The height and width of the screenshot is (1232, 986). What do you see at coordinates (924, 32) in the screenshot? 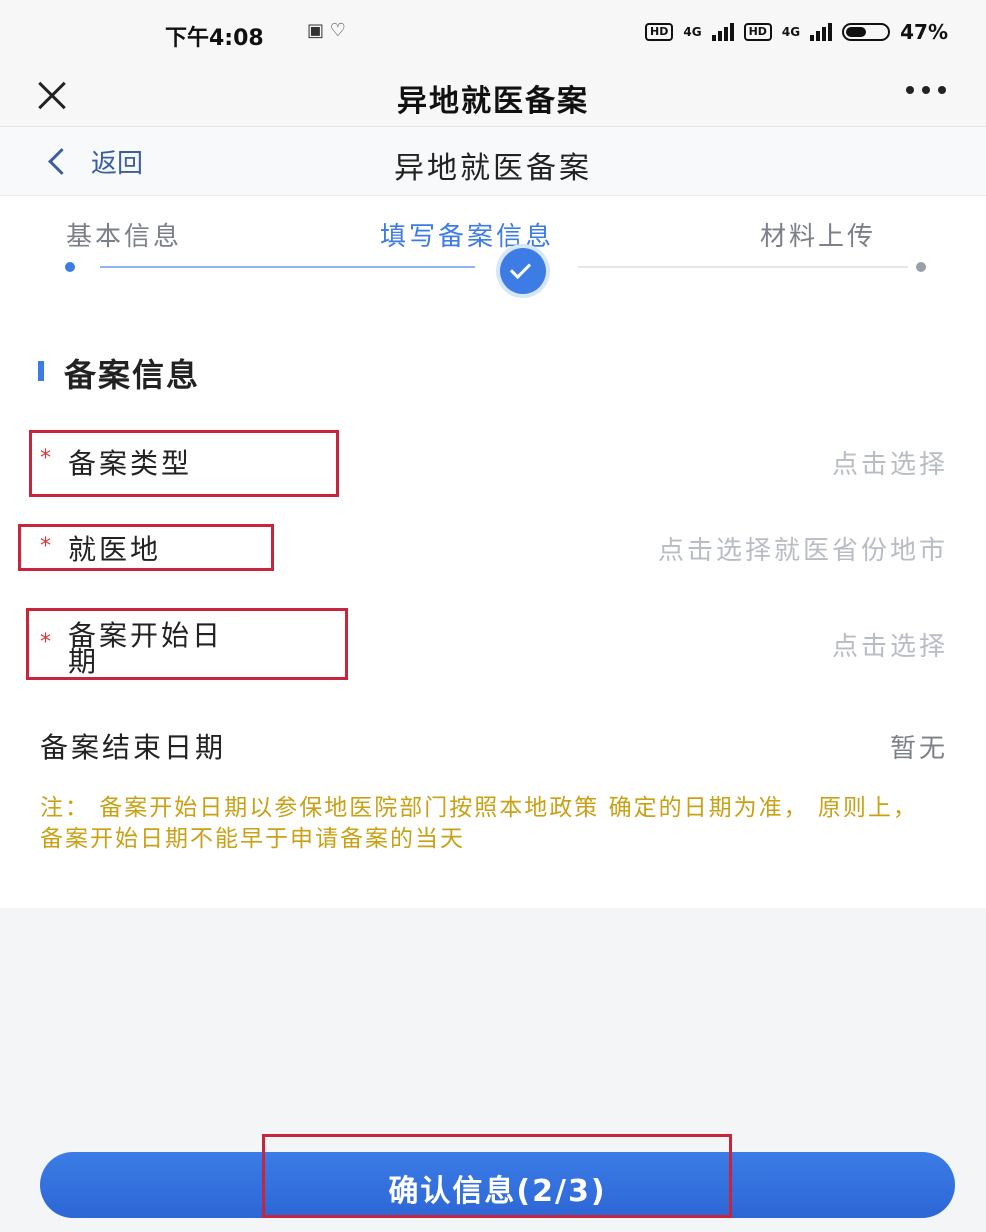
I see `battery-level: 47%` at bounding box center [924, 32].